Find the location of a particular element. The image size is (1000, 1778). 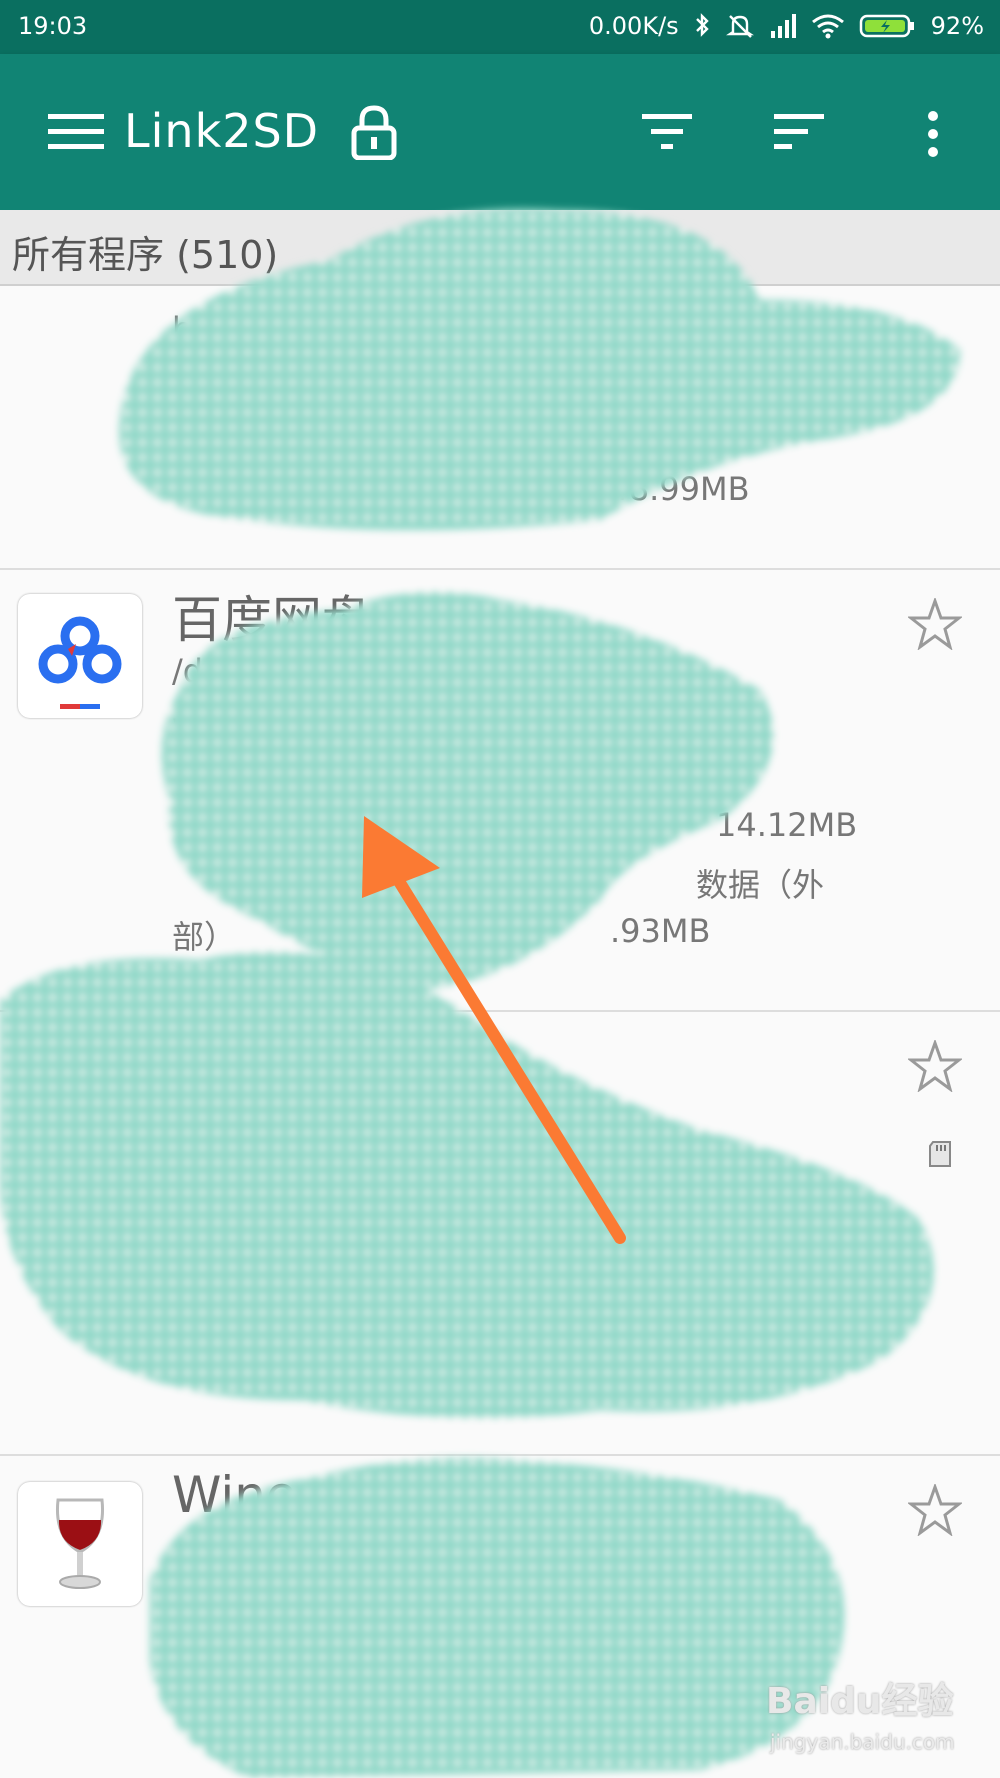

item-detail: k is located at coordinates (797, 1557).